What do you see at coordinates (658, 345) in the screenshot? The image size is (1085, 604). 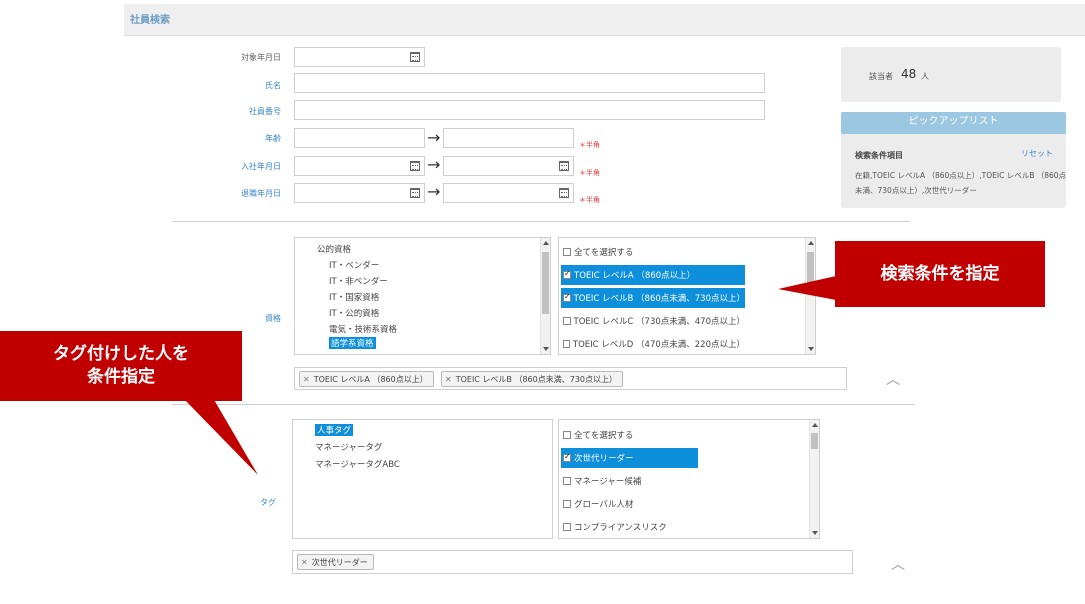 I see `option-label: TOEIC レベルD （470点未満、220点以上）` at bounding box center [658, 345].